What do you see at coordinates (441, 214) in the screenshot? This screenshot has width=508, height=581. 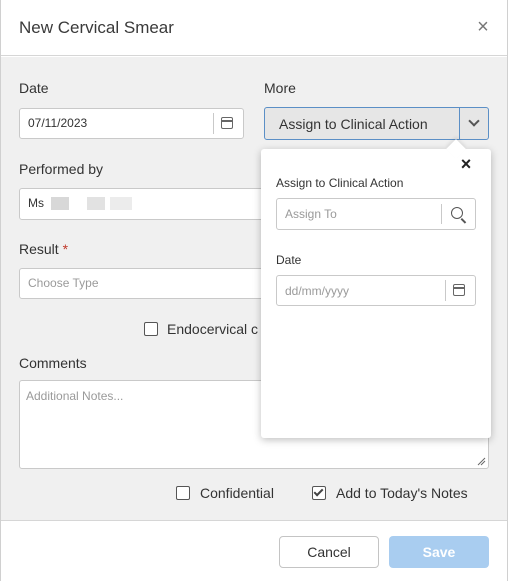 I see `assign-divider` at bounding box center [441, 214].